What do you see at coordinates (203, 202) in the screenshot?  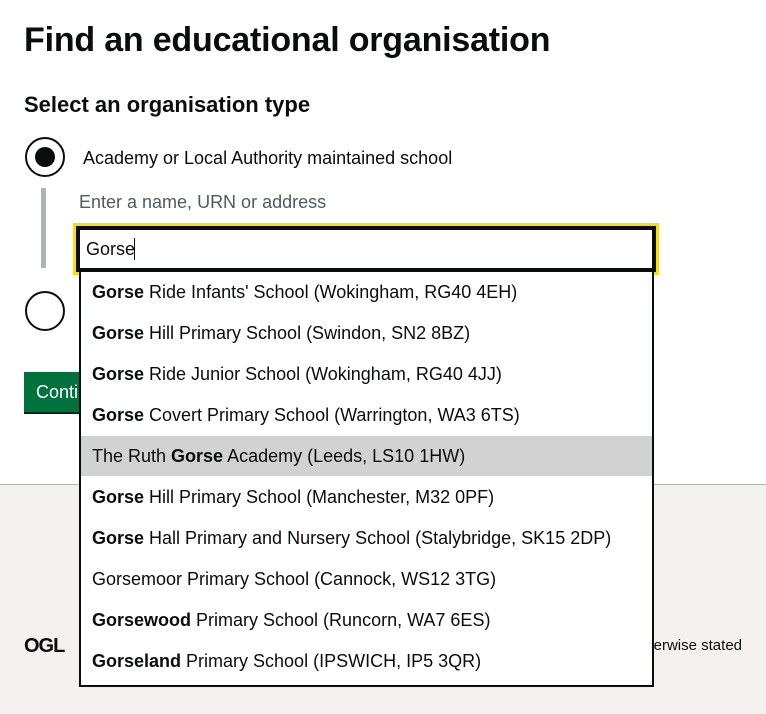 I see `search-hint: Enter a name, URN or address` at bounding box center [203, 202].